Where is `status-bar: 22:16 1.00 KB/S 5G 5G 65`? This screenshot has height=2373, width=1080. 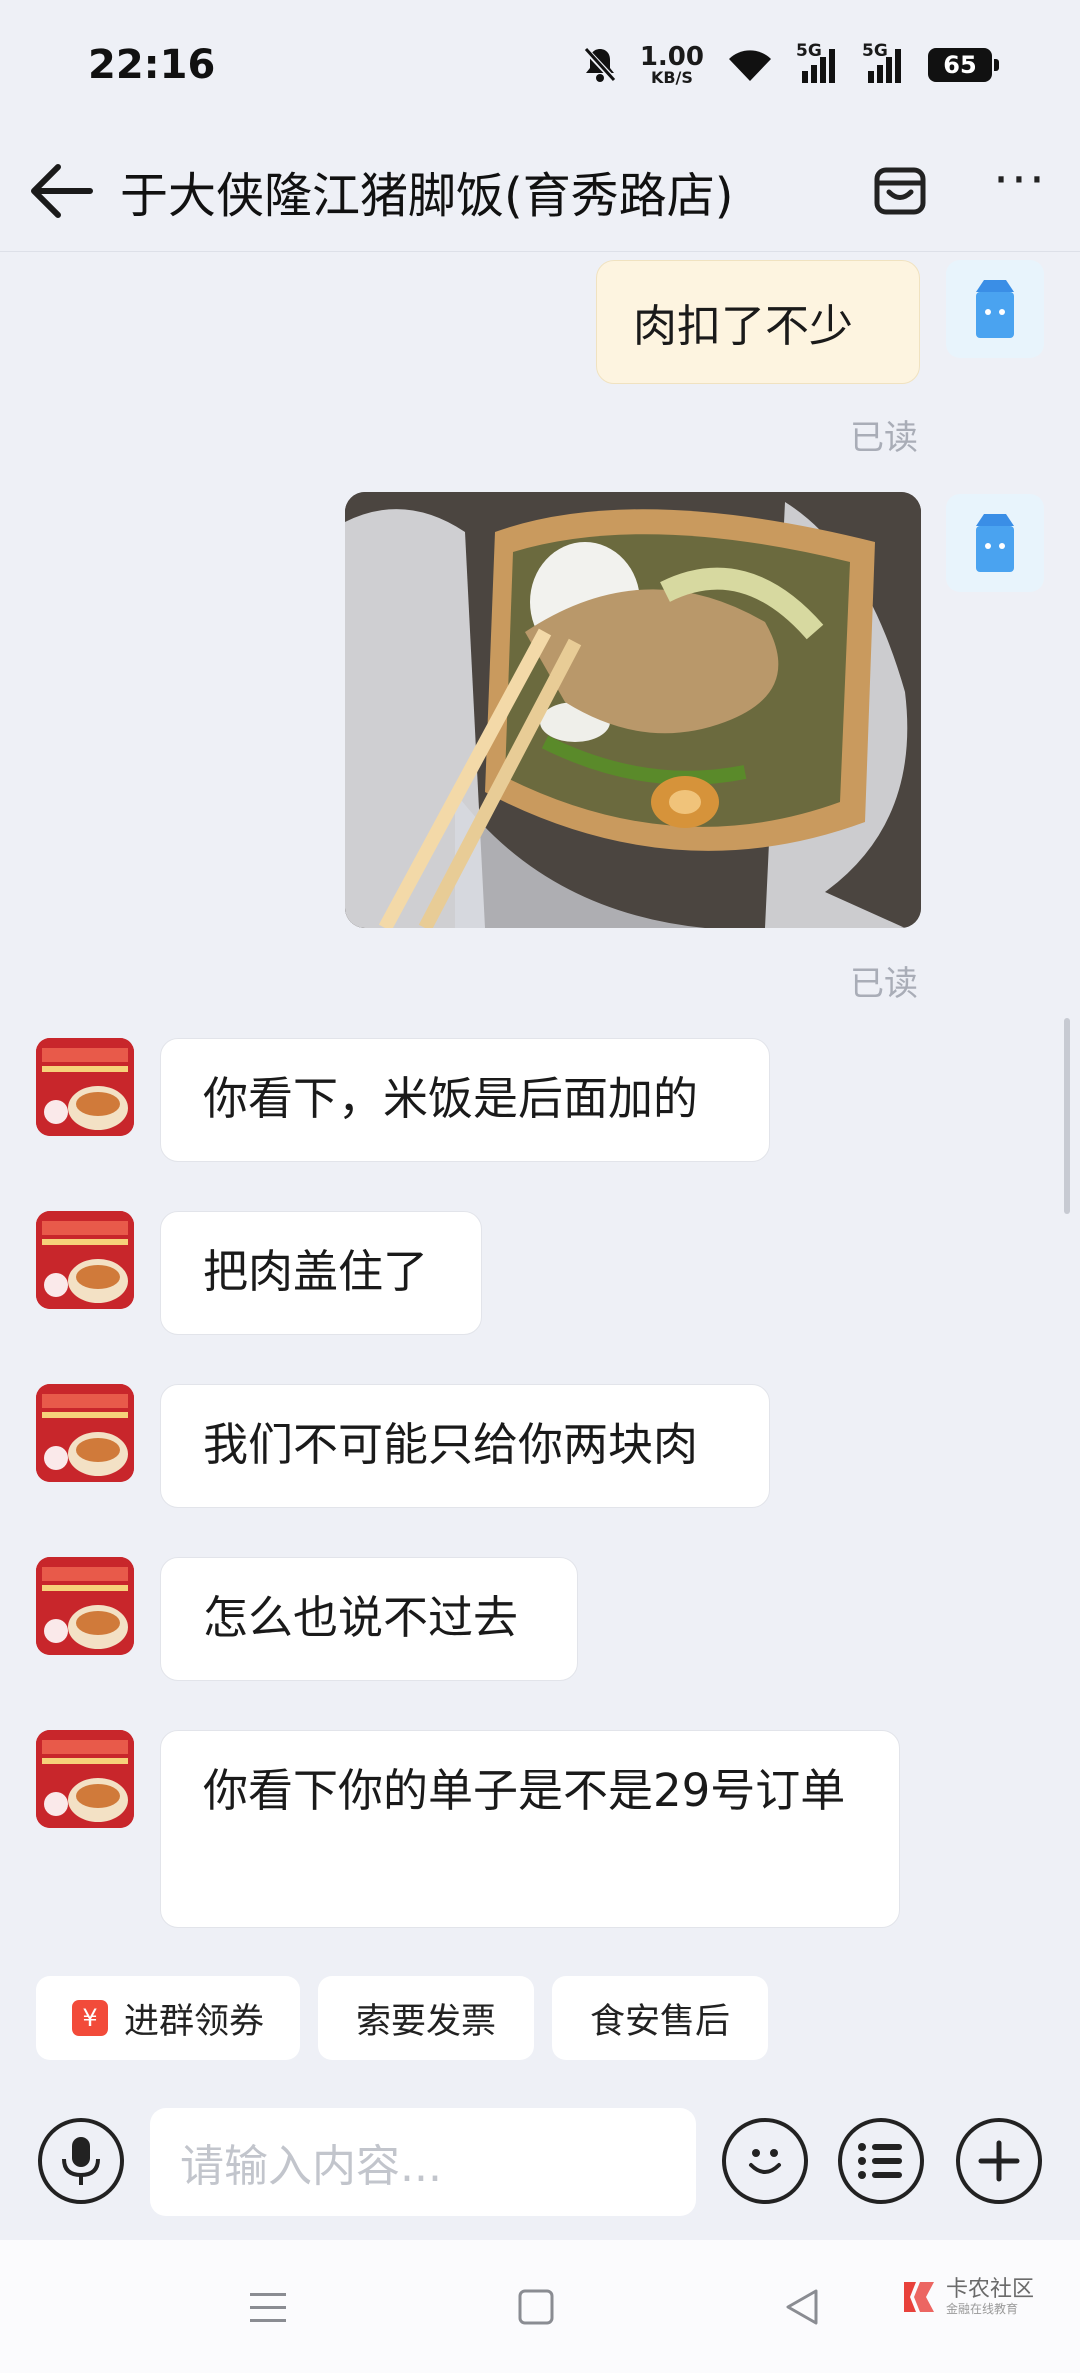
status-bar: 22:16 1.00 KB/S 5G 5G 65 is located at coordinates (540, 65).